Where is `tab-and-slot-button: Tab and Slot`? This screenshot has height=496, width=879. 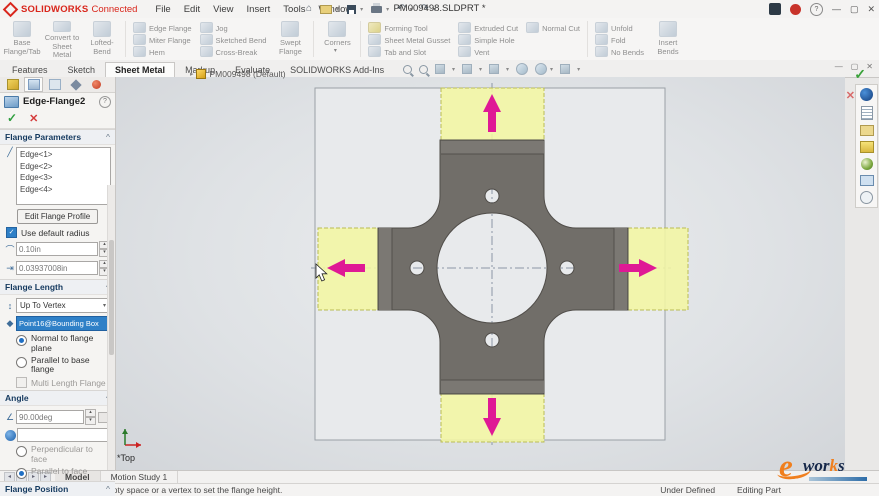
tab-and-slot-button: Tab and Slot is located at coordinates (409, 51).